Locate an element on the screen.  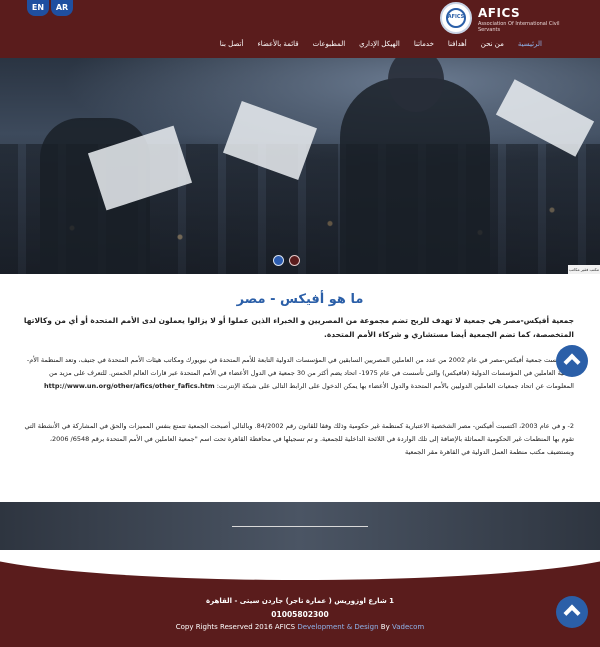
copyright-text: Copy Rights Reserved 2016 AFICS is located at coordinates (235, 627).